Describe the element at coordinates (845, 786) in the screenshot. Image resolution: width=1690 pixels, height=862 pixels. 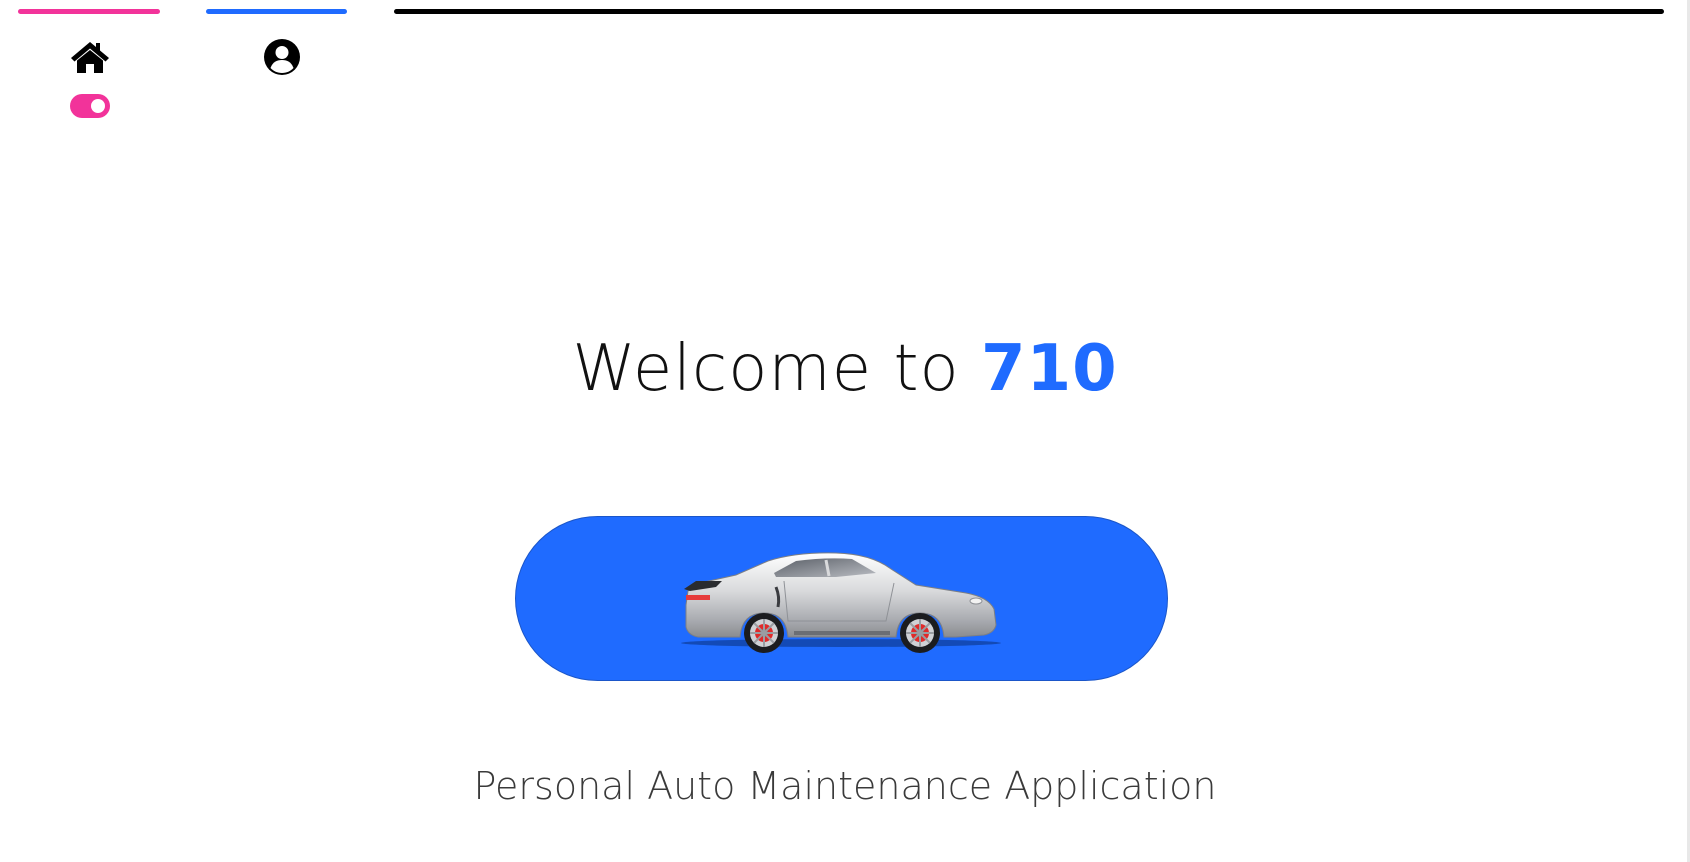
I see `app-subtitle: Personal Auto Maintenance Application` at that location.